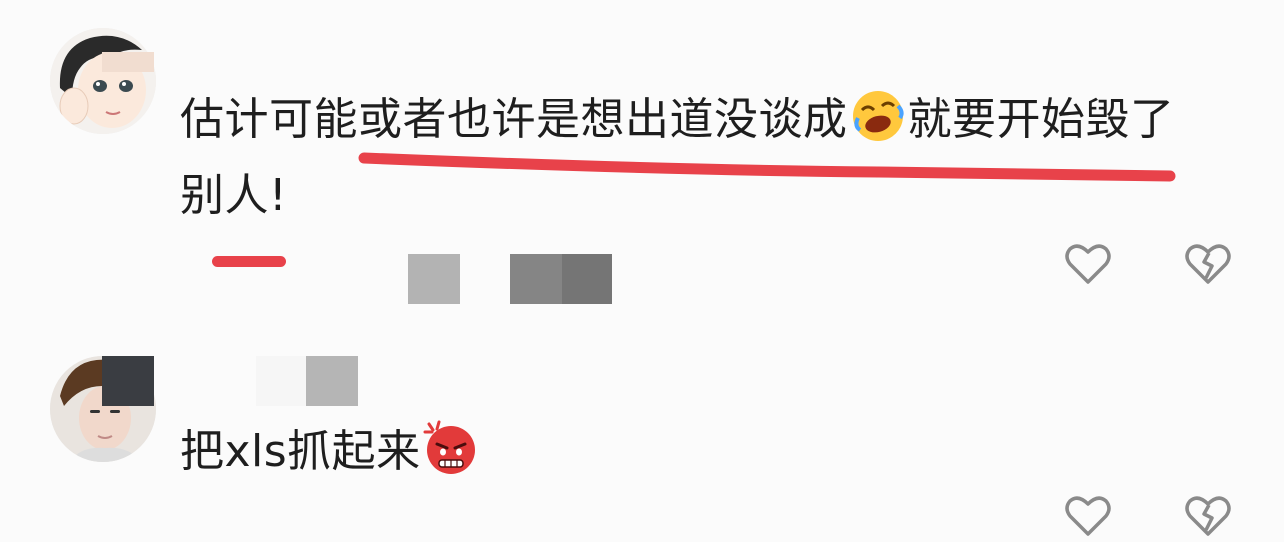 The image size is (1284, 542). What do you see at coordinates (1208, 516) in the screenshot?
I see `dislike-icon` at bounding box center [1208, 516].